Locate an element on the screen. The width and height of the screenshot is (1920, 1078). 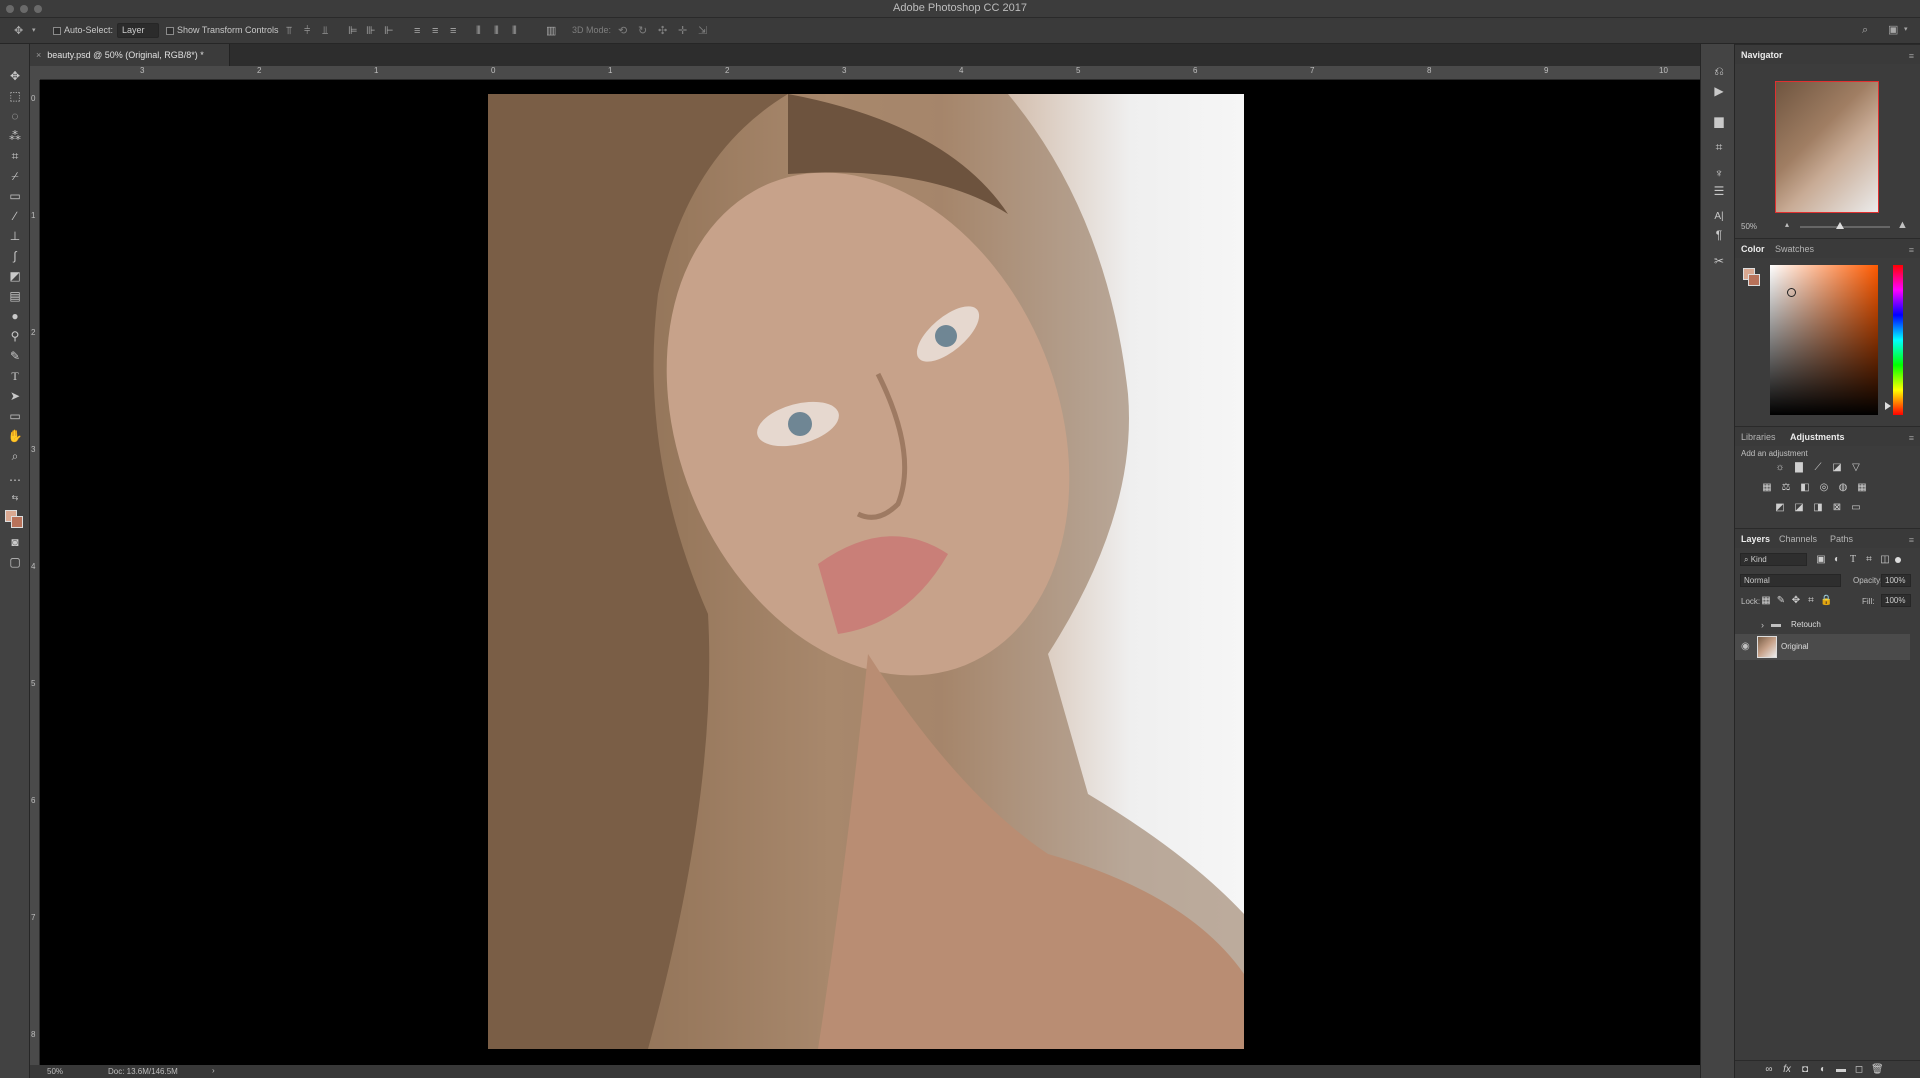
align-right-icon: ⊩ is located at coordinates (389, 31).